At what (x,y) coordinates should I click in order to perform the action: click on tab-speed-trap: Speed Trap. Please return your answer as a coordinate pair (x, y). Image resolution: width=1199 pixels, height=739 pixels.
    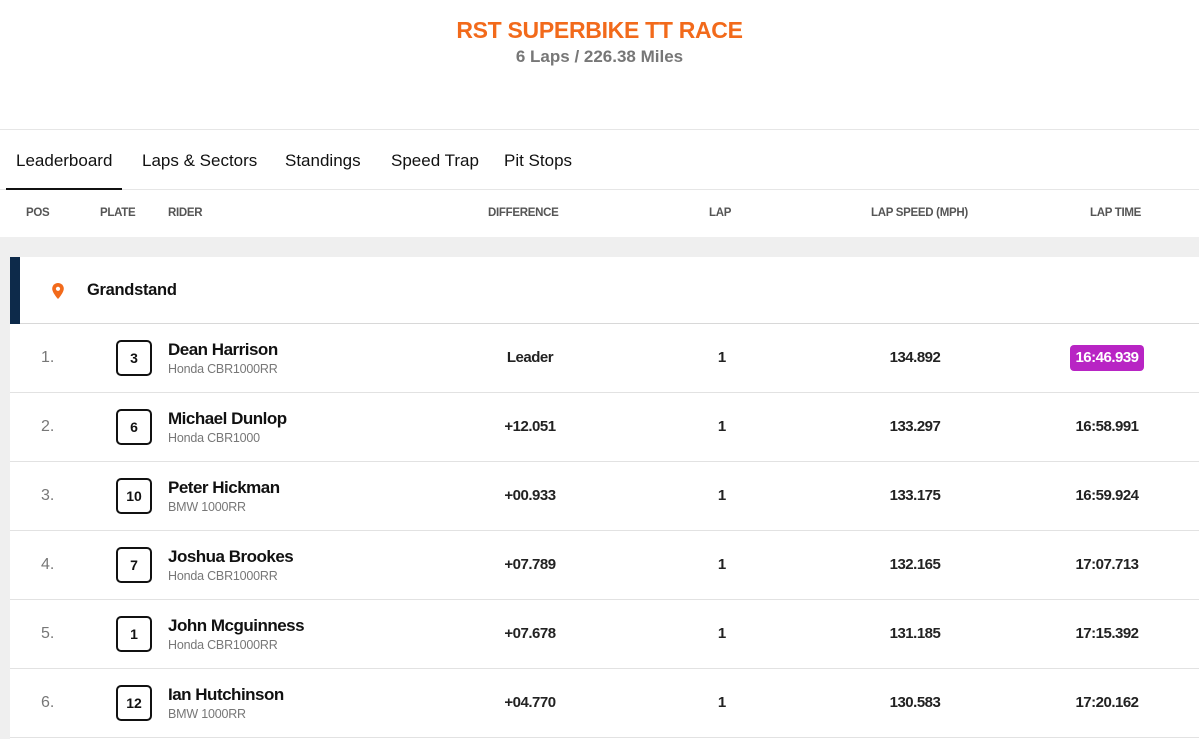
    Looking at the image, I should click on (435, 160).